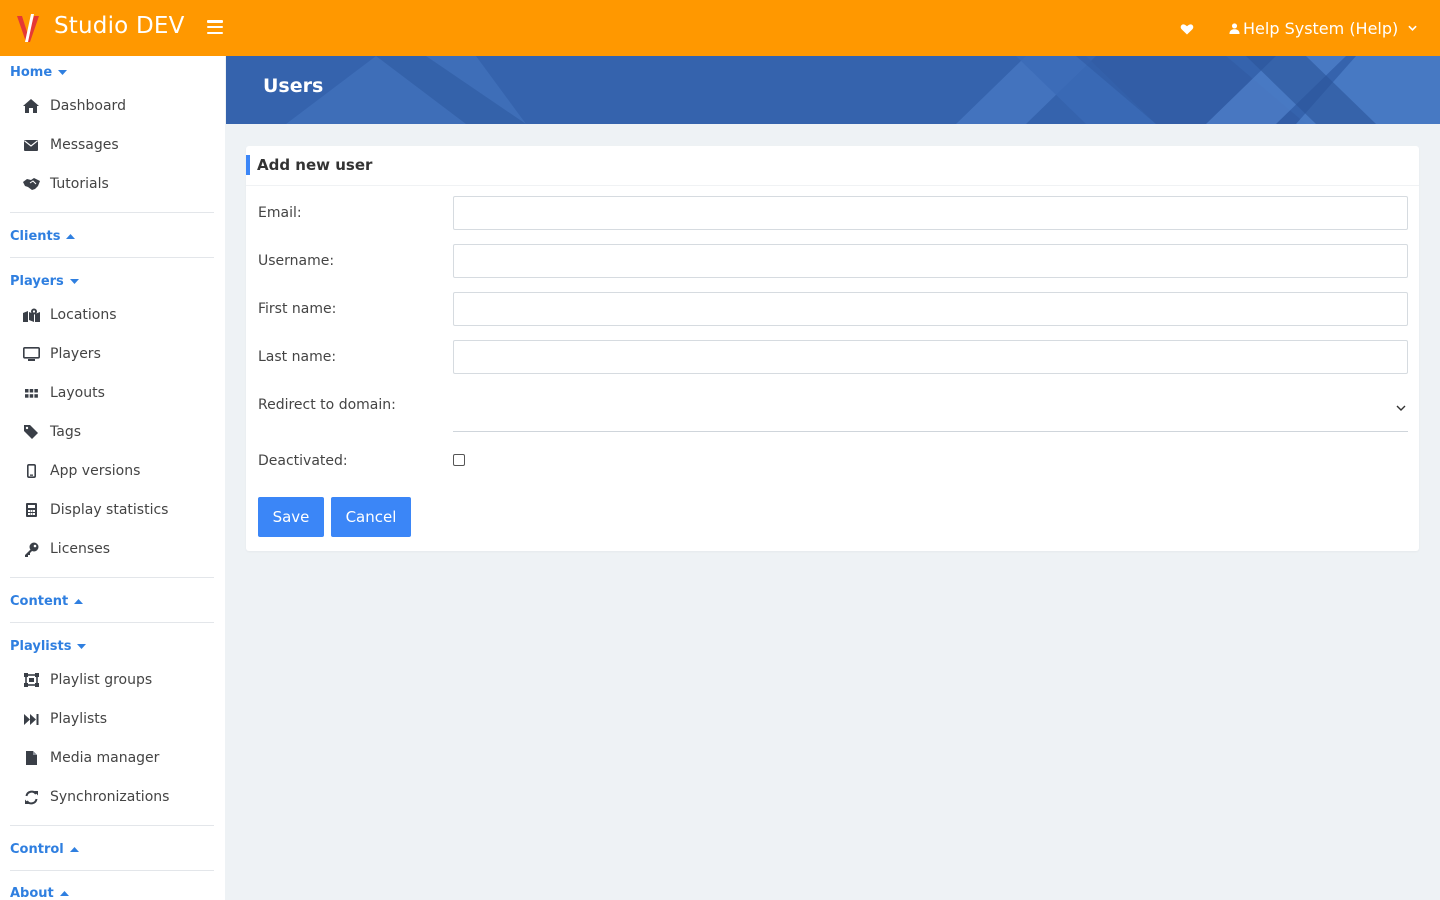 The height and width of the screenshot is (900, 1440). Describe the element at coordinates (95, 471) in the screenshot. I see `sidebar-item-label: App versions` at that location.